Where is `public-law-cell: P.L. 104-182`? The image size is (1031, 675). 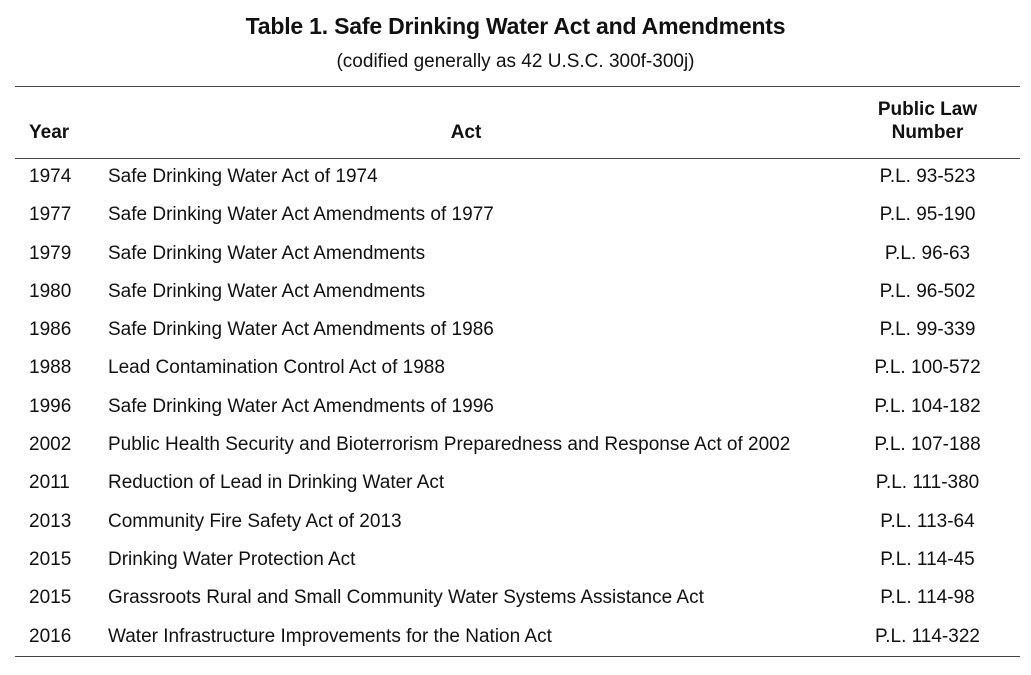 public-law-cell: P.L. 104-182 is located at coordinates (927, 406).